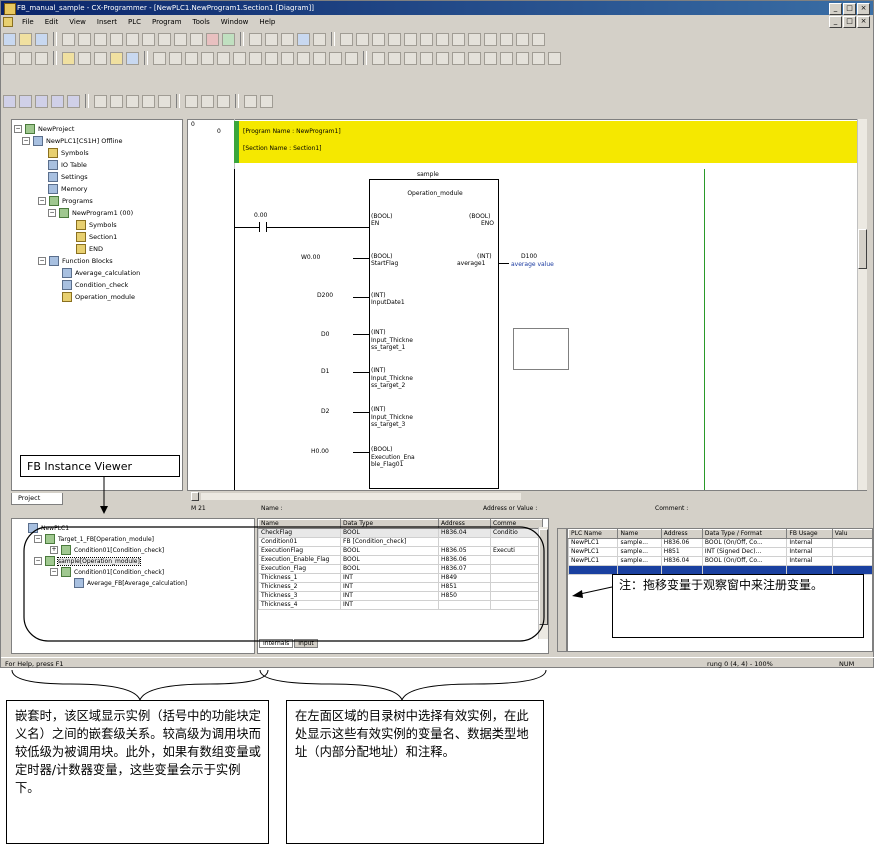 The image size is (874, 844). What do you see at coordinates (100, 466) in the screenshot?
I see `fb-instance-viewer-callout: FB Instance Viewer` at bounding box center [100, 466].